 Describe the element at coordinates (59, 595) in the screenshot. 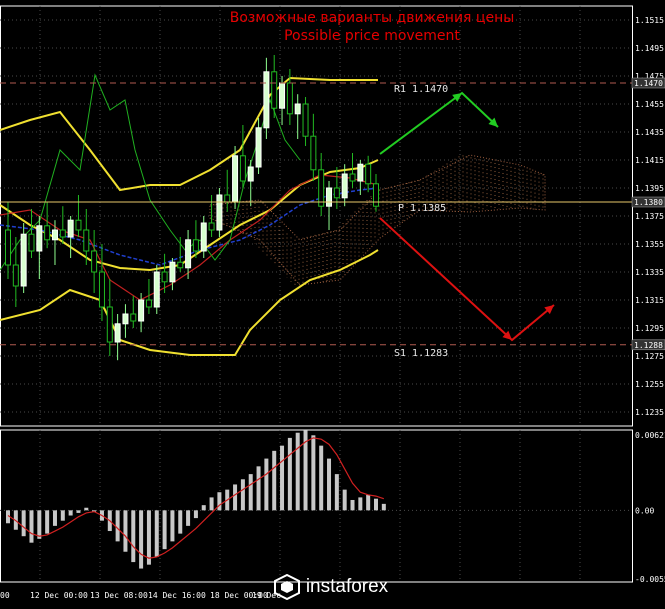

I see `time-tick-label: 12 Dec 00:00` at that location.